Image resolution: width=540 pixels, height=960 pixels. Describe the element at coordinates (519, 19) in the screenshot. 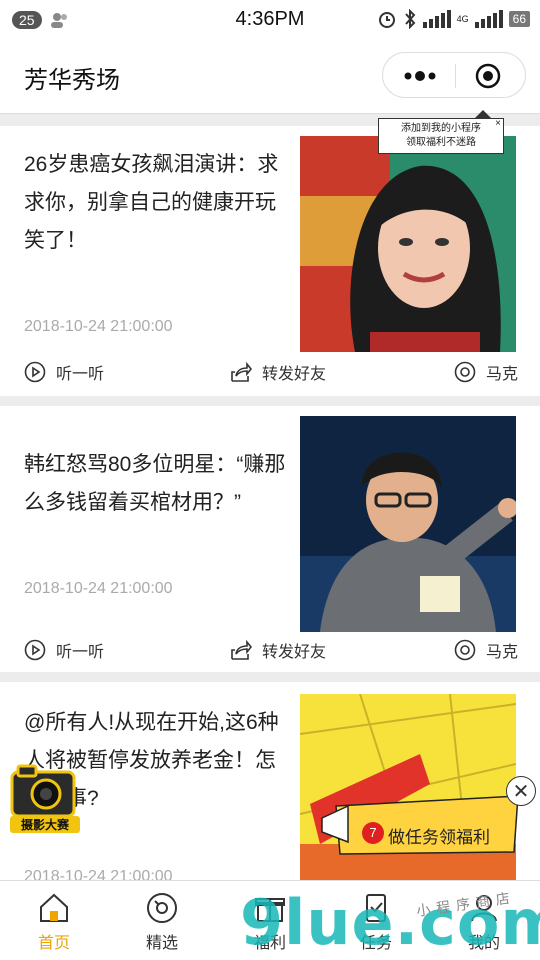

I see `battery-level: 66` at that location.